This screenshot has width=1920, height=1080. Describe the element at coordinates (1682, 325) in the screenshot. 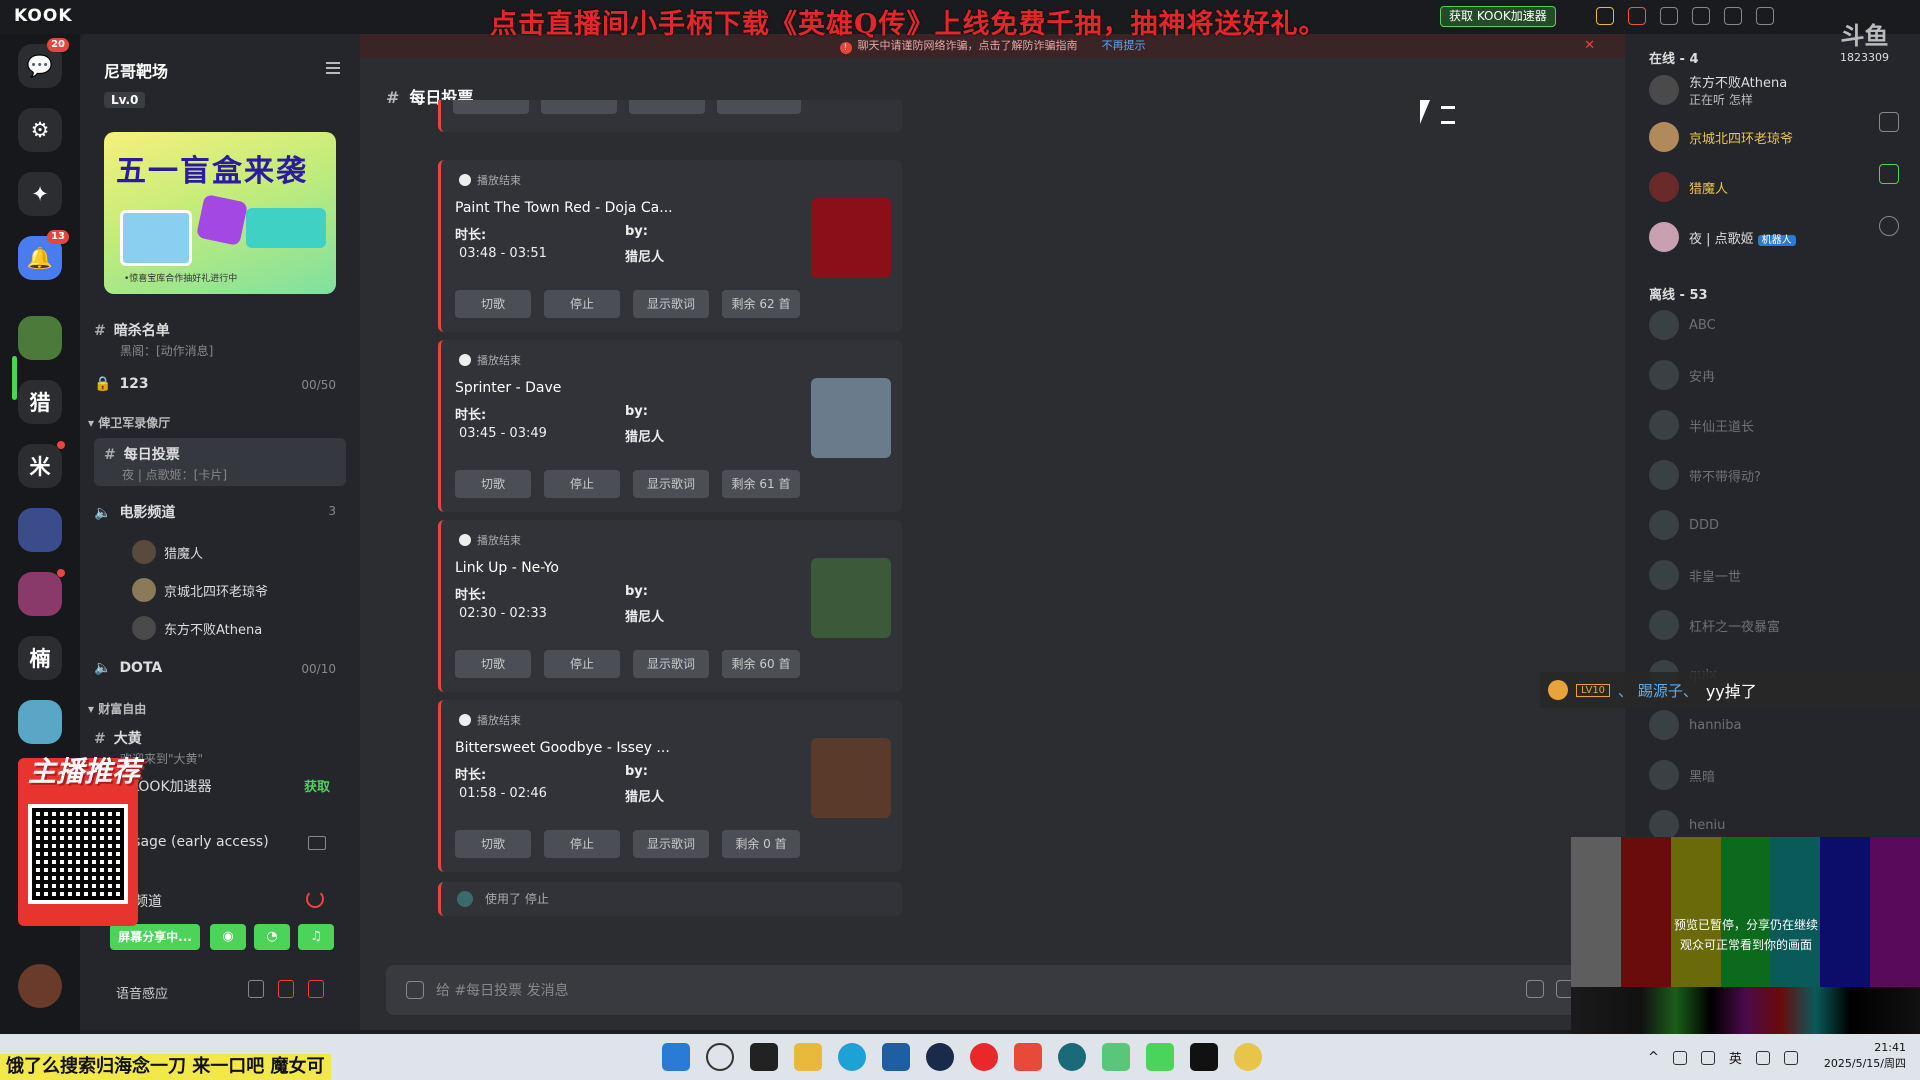

I see `member-offline: ABC` at that location.